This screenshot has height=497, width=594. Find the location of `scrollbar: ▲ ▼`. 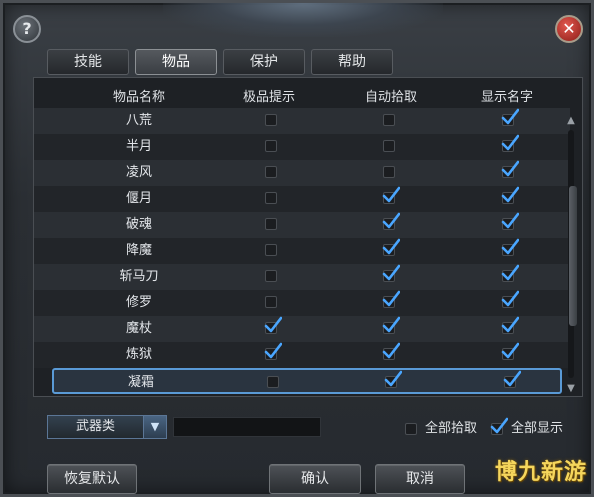

scrollbar: ▲ ▼ is located at coordinates (571, 255).